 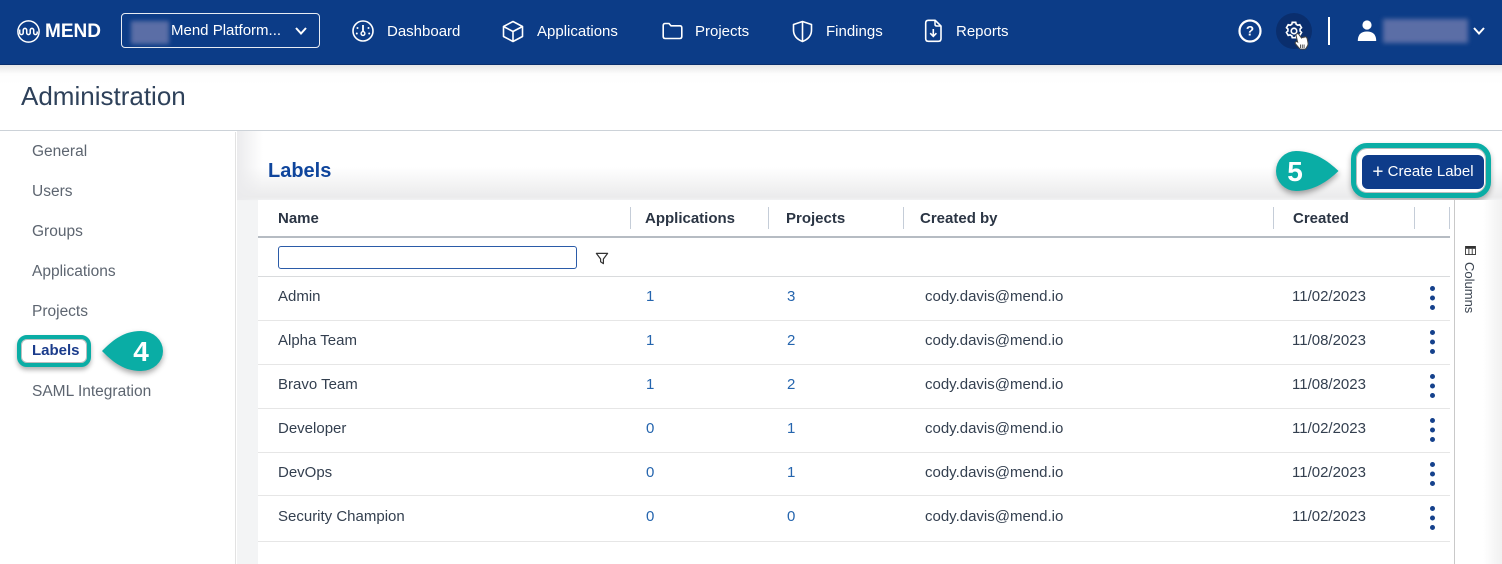 What do you see at coordinates (1295, 171) in the screenshot?
I see `svg-text: 5` at bounding box center [1295, 171].